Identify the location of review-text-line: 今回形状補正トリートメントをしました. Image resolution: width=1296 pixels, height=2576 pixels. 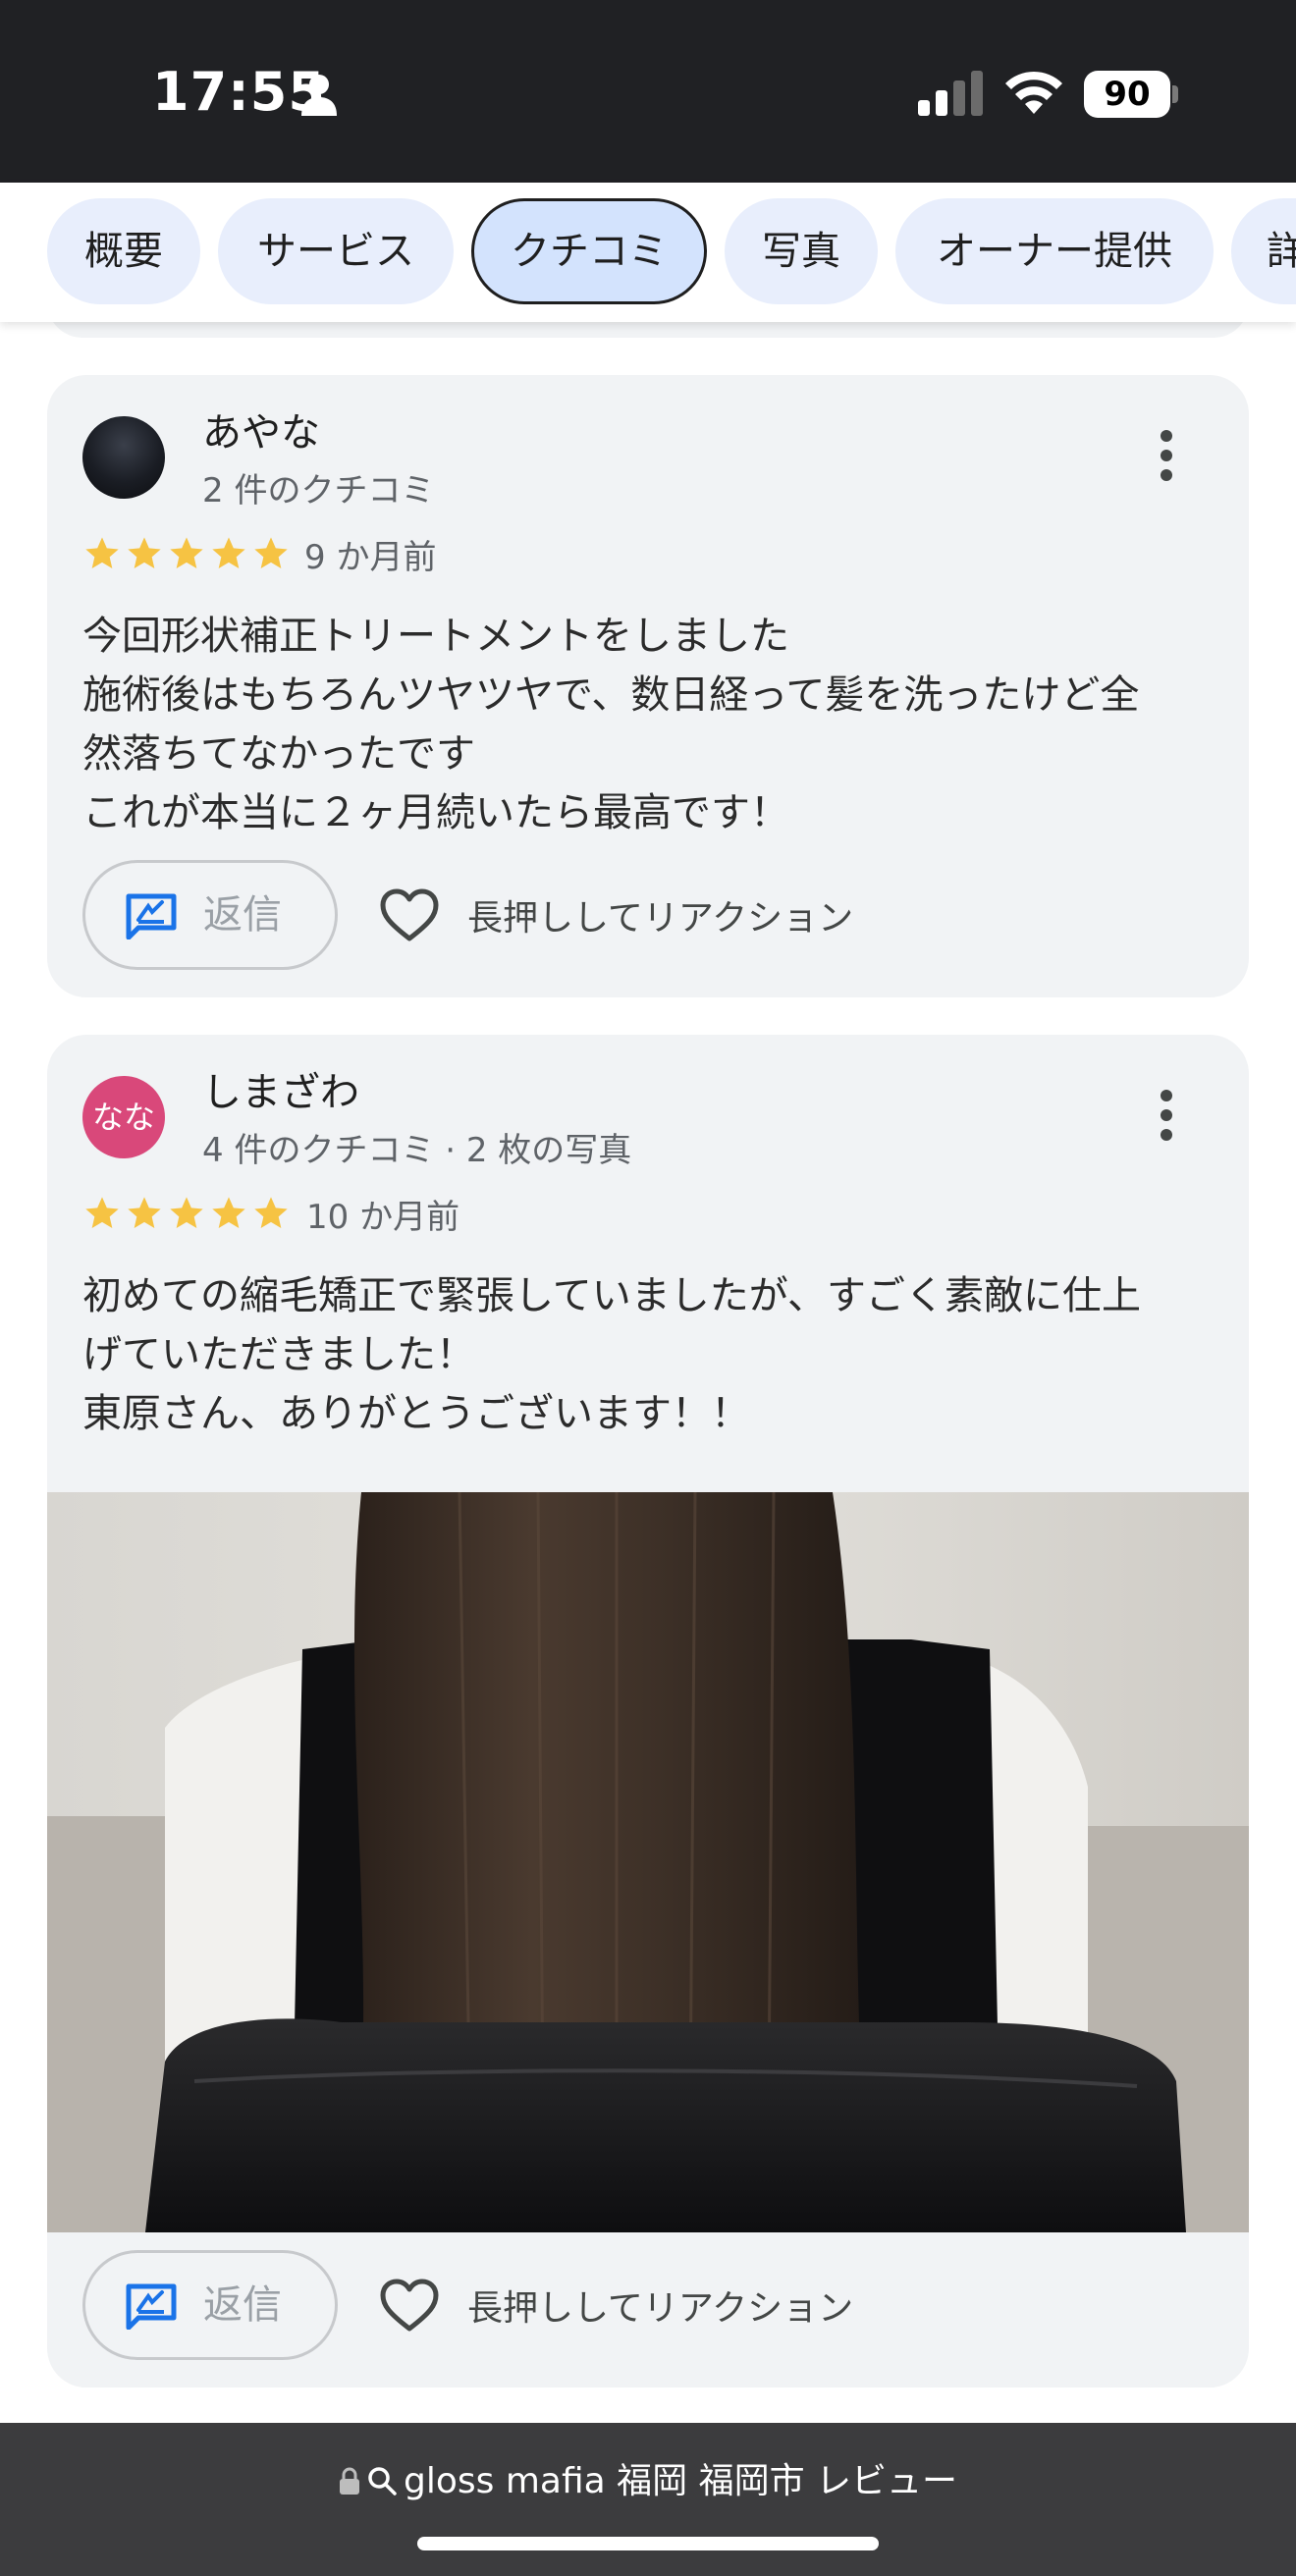
(435, 636).